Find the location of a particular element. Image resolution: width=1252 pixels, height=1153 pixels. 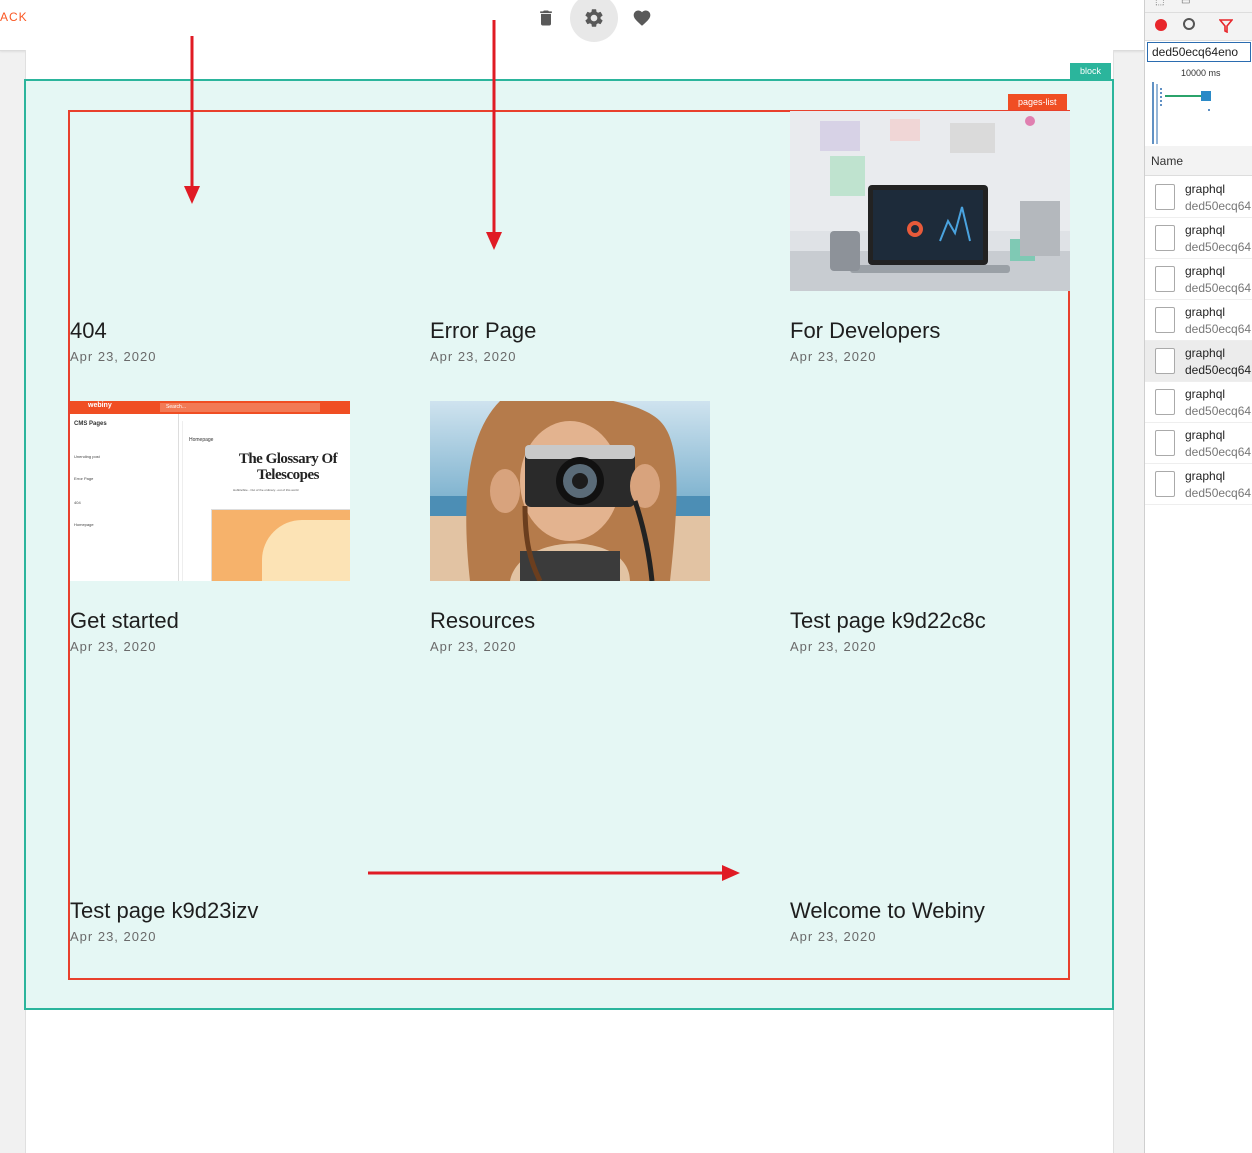

timeline-graph is located at coordinates (1181, 113).